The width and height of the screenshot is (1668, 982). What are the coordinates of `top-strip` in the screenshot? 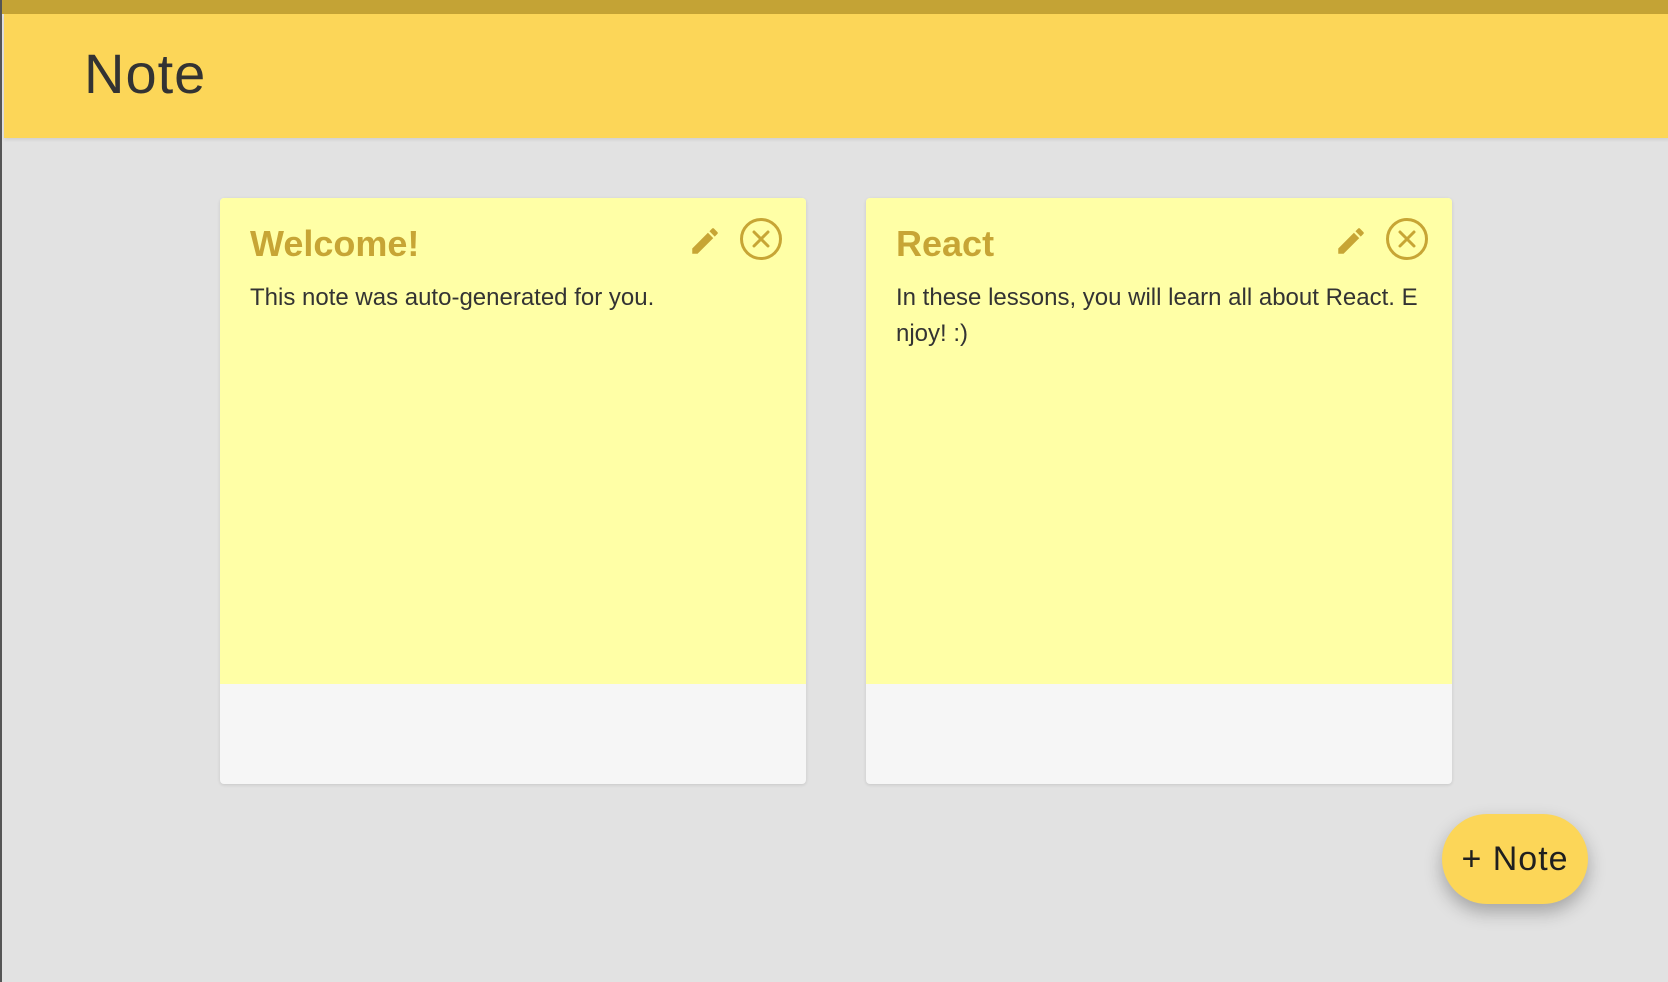 It's located at (835, 7).